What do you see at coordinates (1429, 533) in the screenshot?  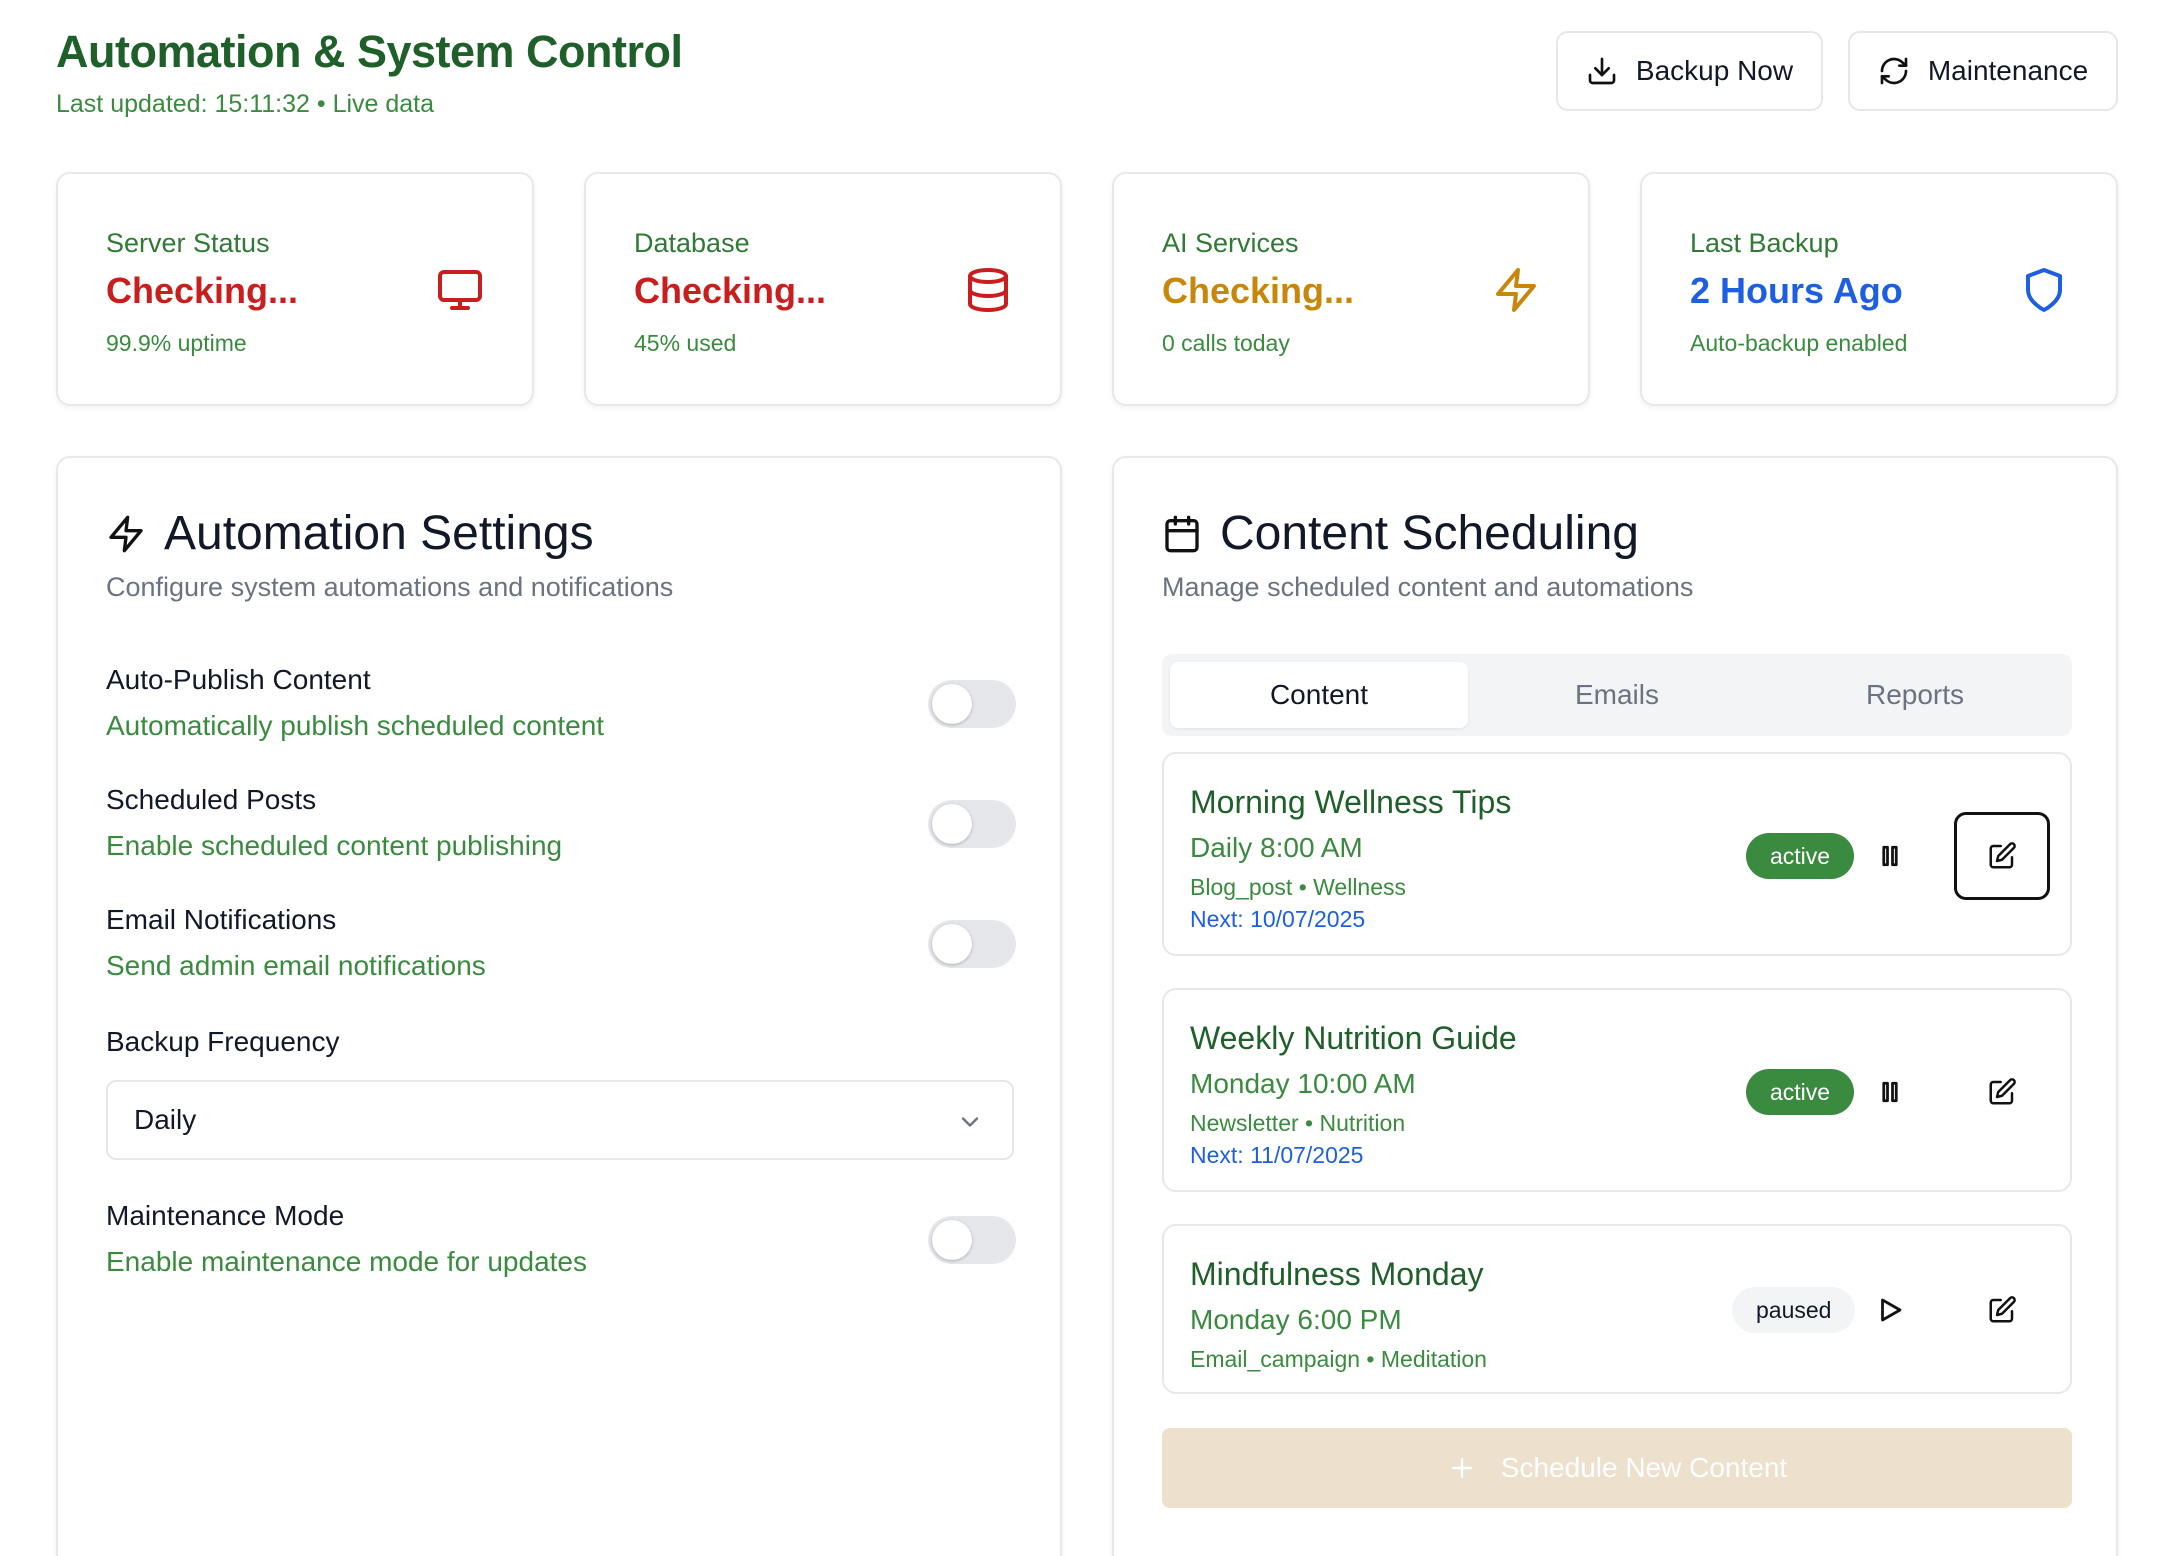 I see `scheduling-title: Content Scheduling` at bounding box center [1429, 533].